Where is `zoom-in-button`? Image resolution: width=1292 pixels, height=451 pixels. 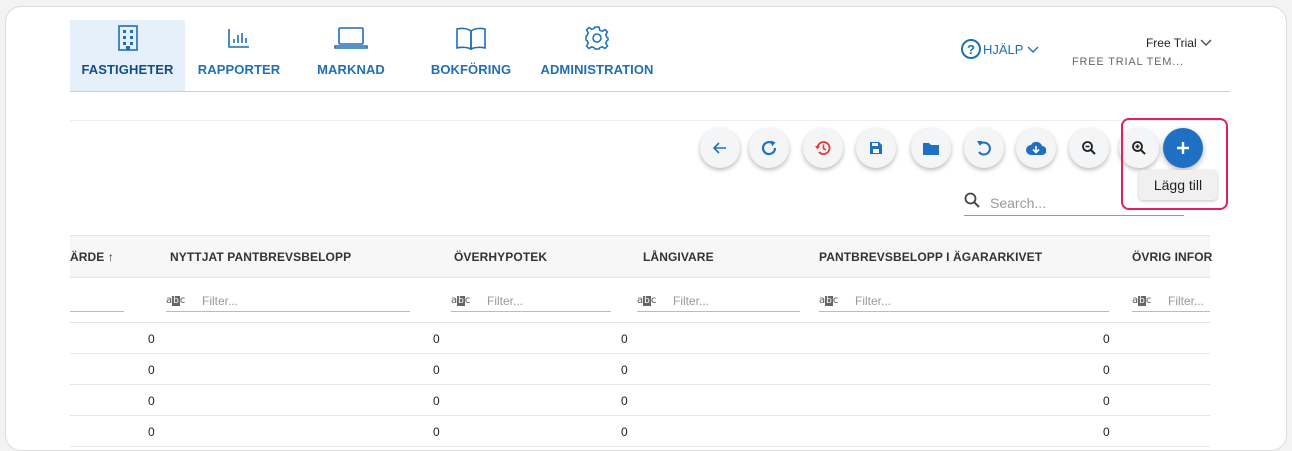 zoom-in-button is located at coordinates (1139, 148).